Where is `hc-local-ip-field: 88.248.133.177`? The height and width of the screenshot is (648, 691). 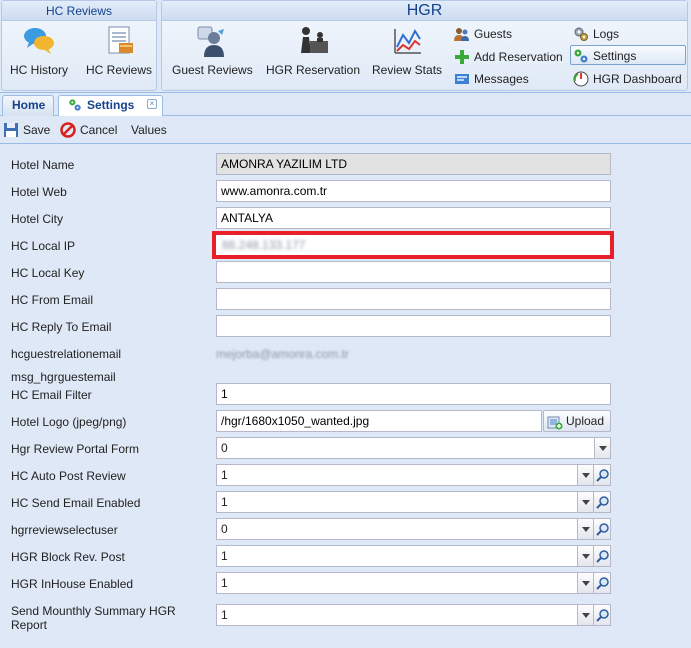
hc-local-ip-field: 88.248.133.177 is located at coordinates (413, 245).